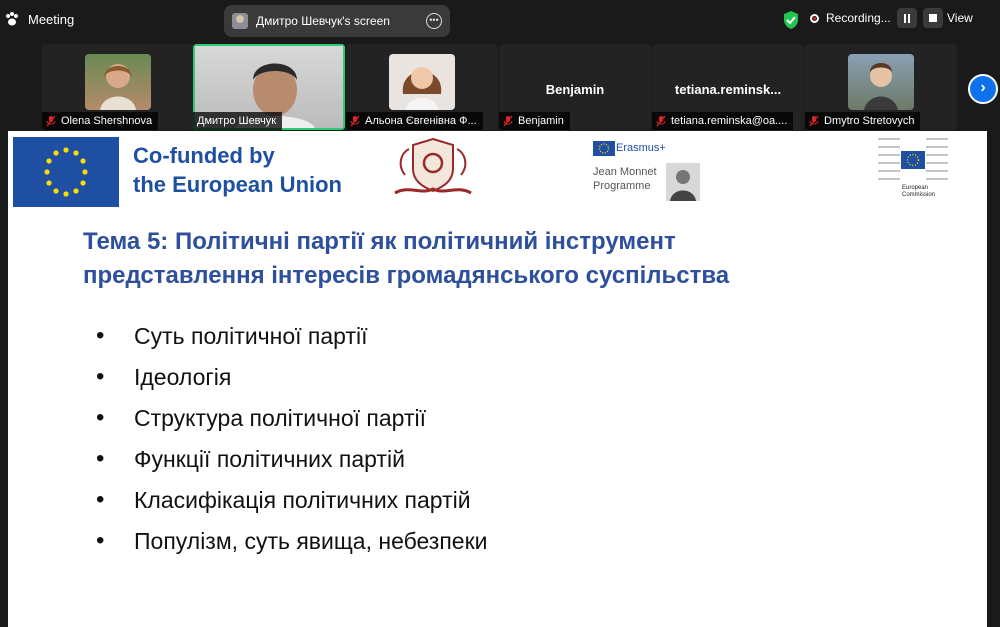 This screenshot has width=1000, height=627. Describe the element at coordinates (575, 89) in the screenshot. I see `participant-display-name: Benjamin` at that location.